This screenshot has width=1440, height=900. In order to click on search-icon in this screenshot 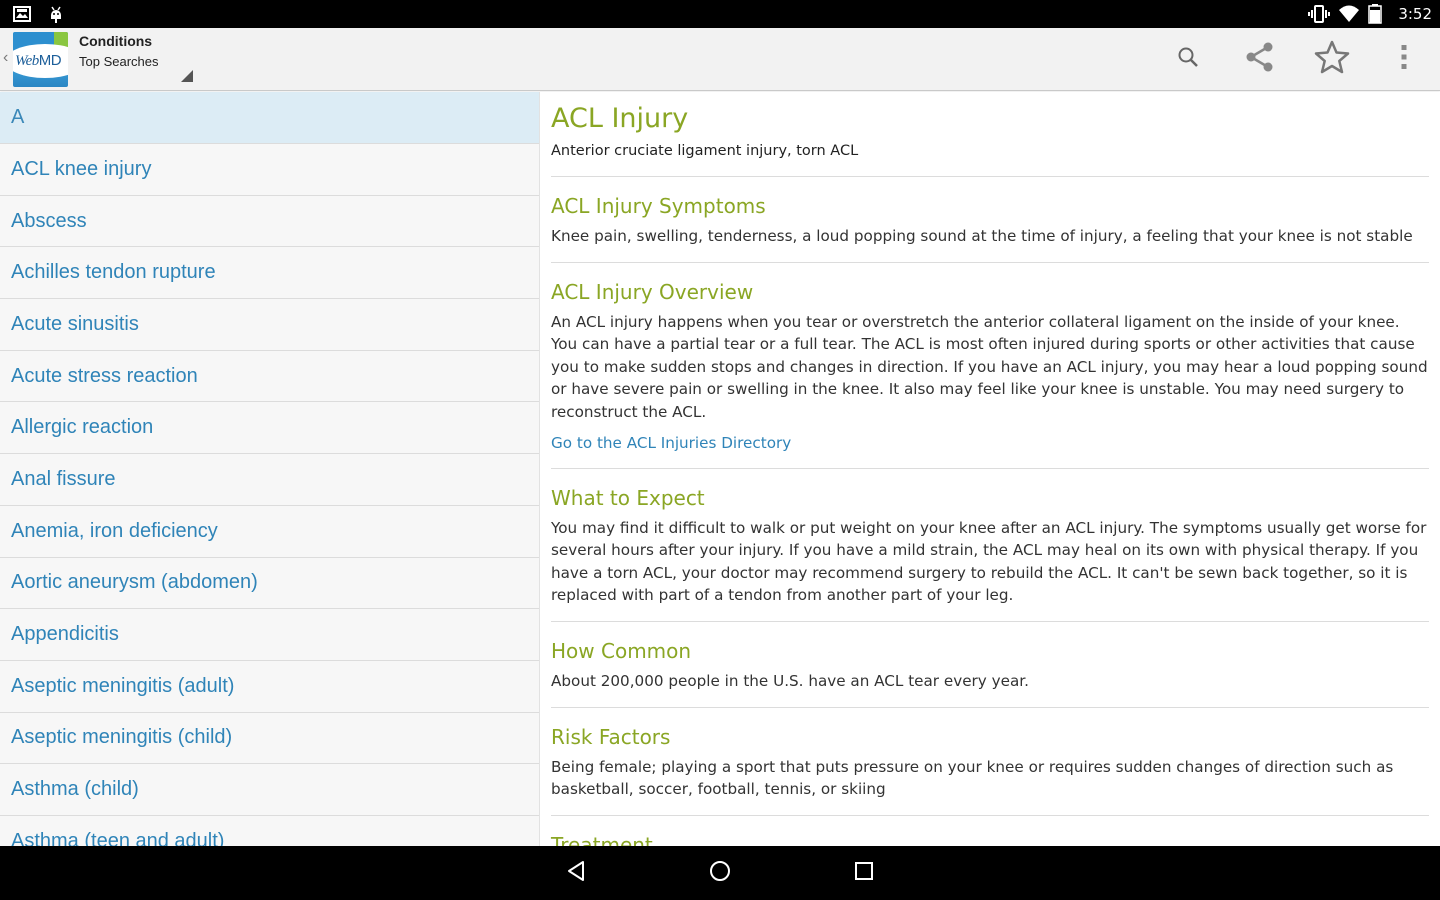, I will do `click(1188, 59)`.